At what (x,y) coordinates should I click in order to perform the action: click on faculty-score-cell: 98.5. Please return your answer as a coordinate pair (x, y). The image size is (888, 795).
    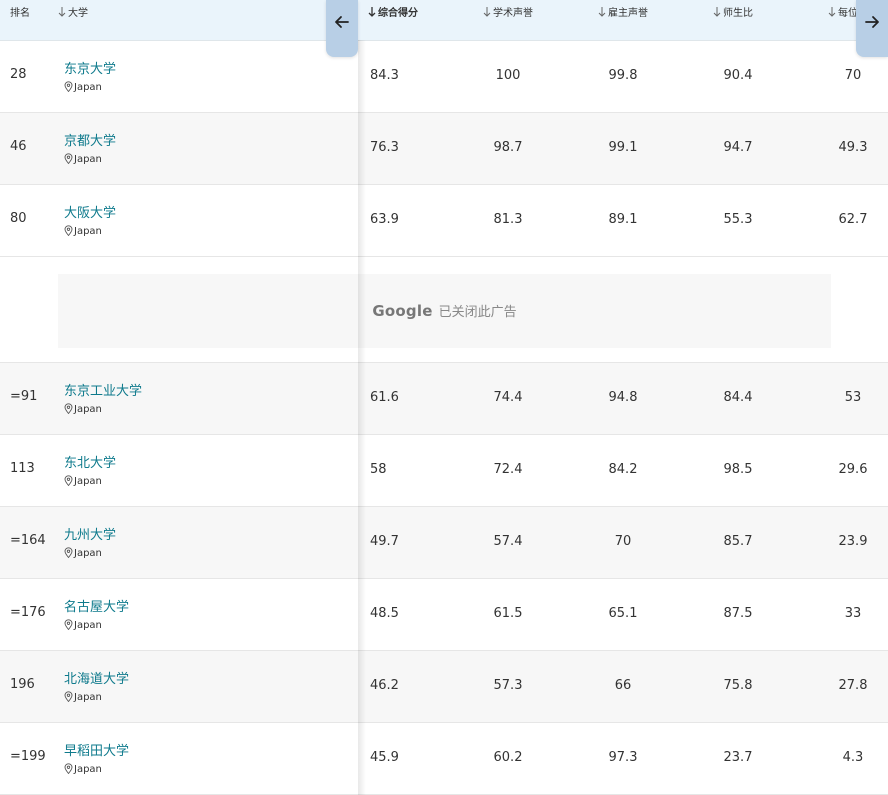
    Looking at the image, I should click on (738, 469).